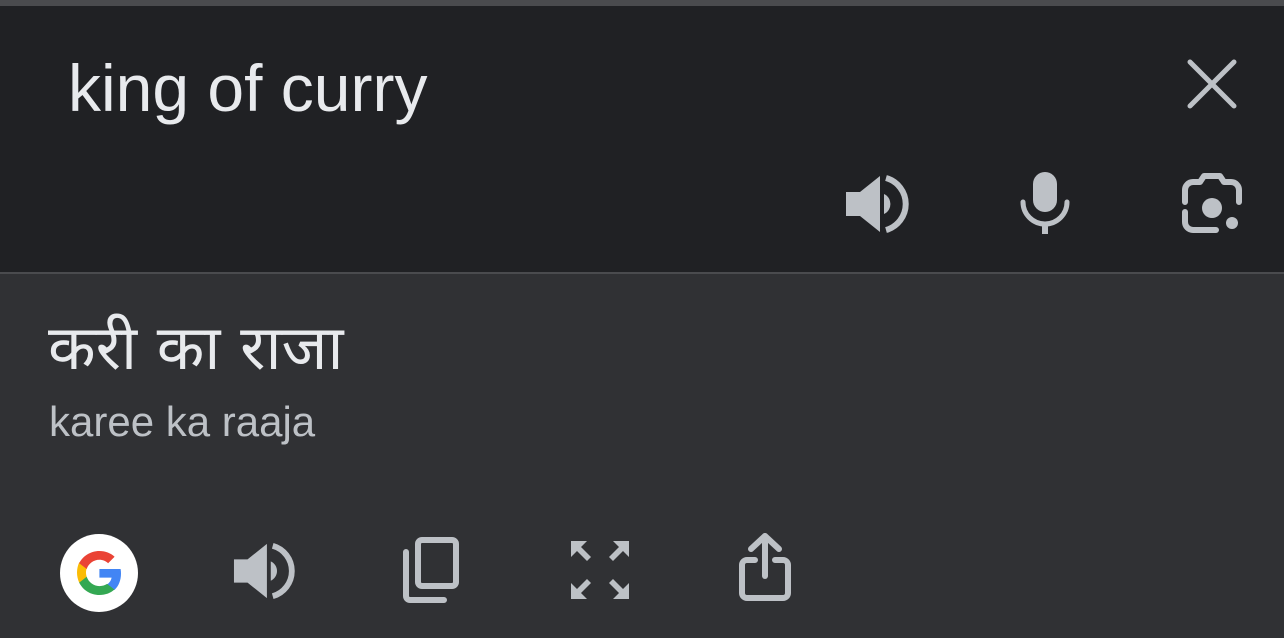 The width and height of the screenshot is (1284, 638). I want to click on clear-button, so click(1212, 84).